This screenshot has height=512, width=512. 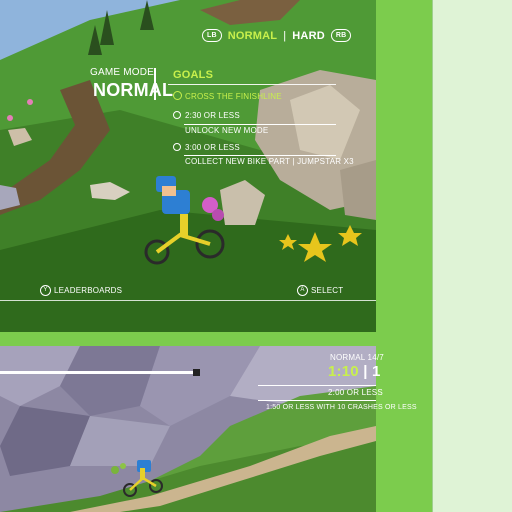 What do you see at coordinates (177, 96) in the screenshot?
I see `check-circle-icon` at bounding box center [177, 96].